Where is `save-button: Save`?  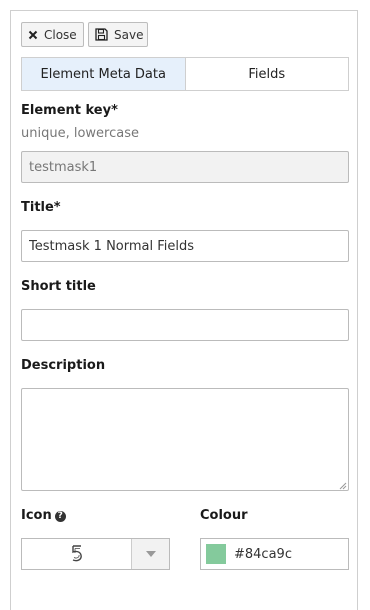
save-button: Save is located at coordinates (118, 34).